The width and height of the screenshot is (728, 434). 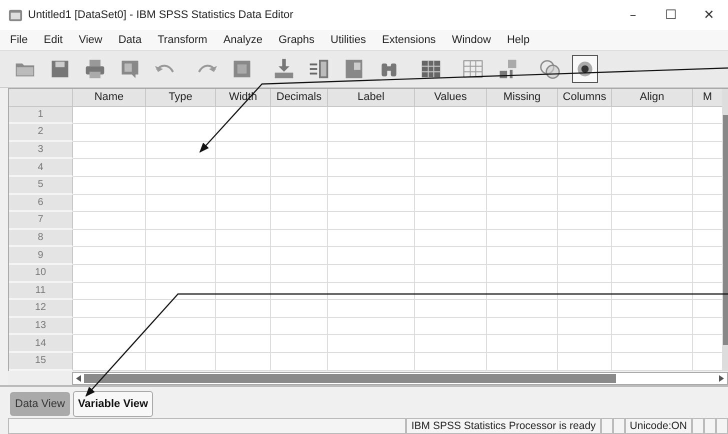 What do you see at coordinates (349, 40) in the screenshot?
I see `menu-item: Utilities` at bounding box center [349, 40].